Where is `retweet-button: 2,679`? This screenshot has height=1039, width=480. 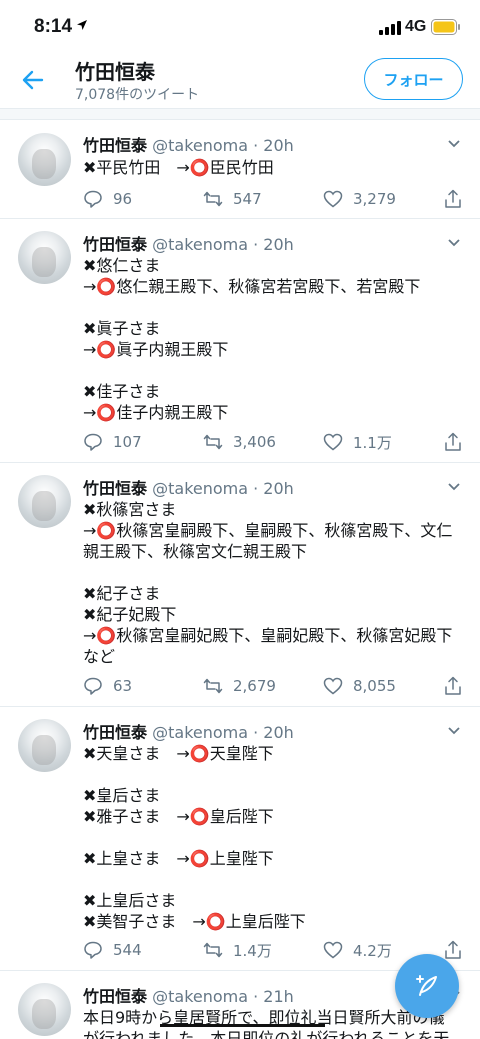
retweet-button: 2,679 is located at coordinates (239, 686).